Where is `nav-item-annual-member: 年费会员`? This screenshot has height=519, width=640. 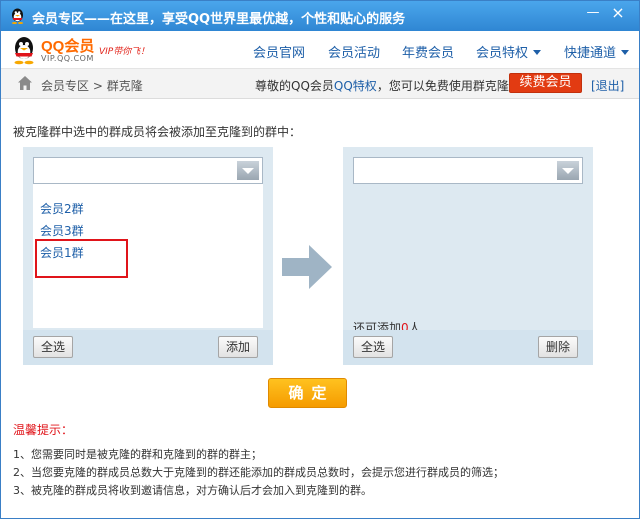
nav-item-annual-member: 年费会员 is located at coordinates (428, 51).